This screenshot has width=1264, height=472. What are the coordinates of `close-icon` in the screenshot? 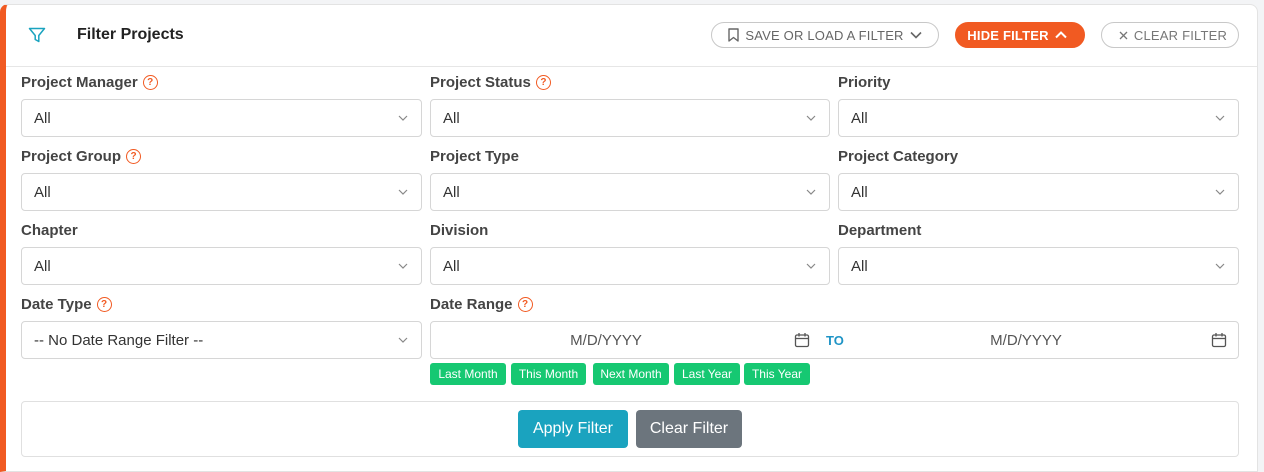 It's located at (1123, 35).